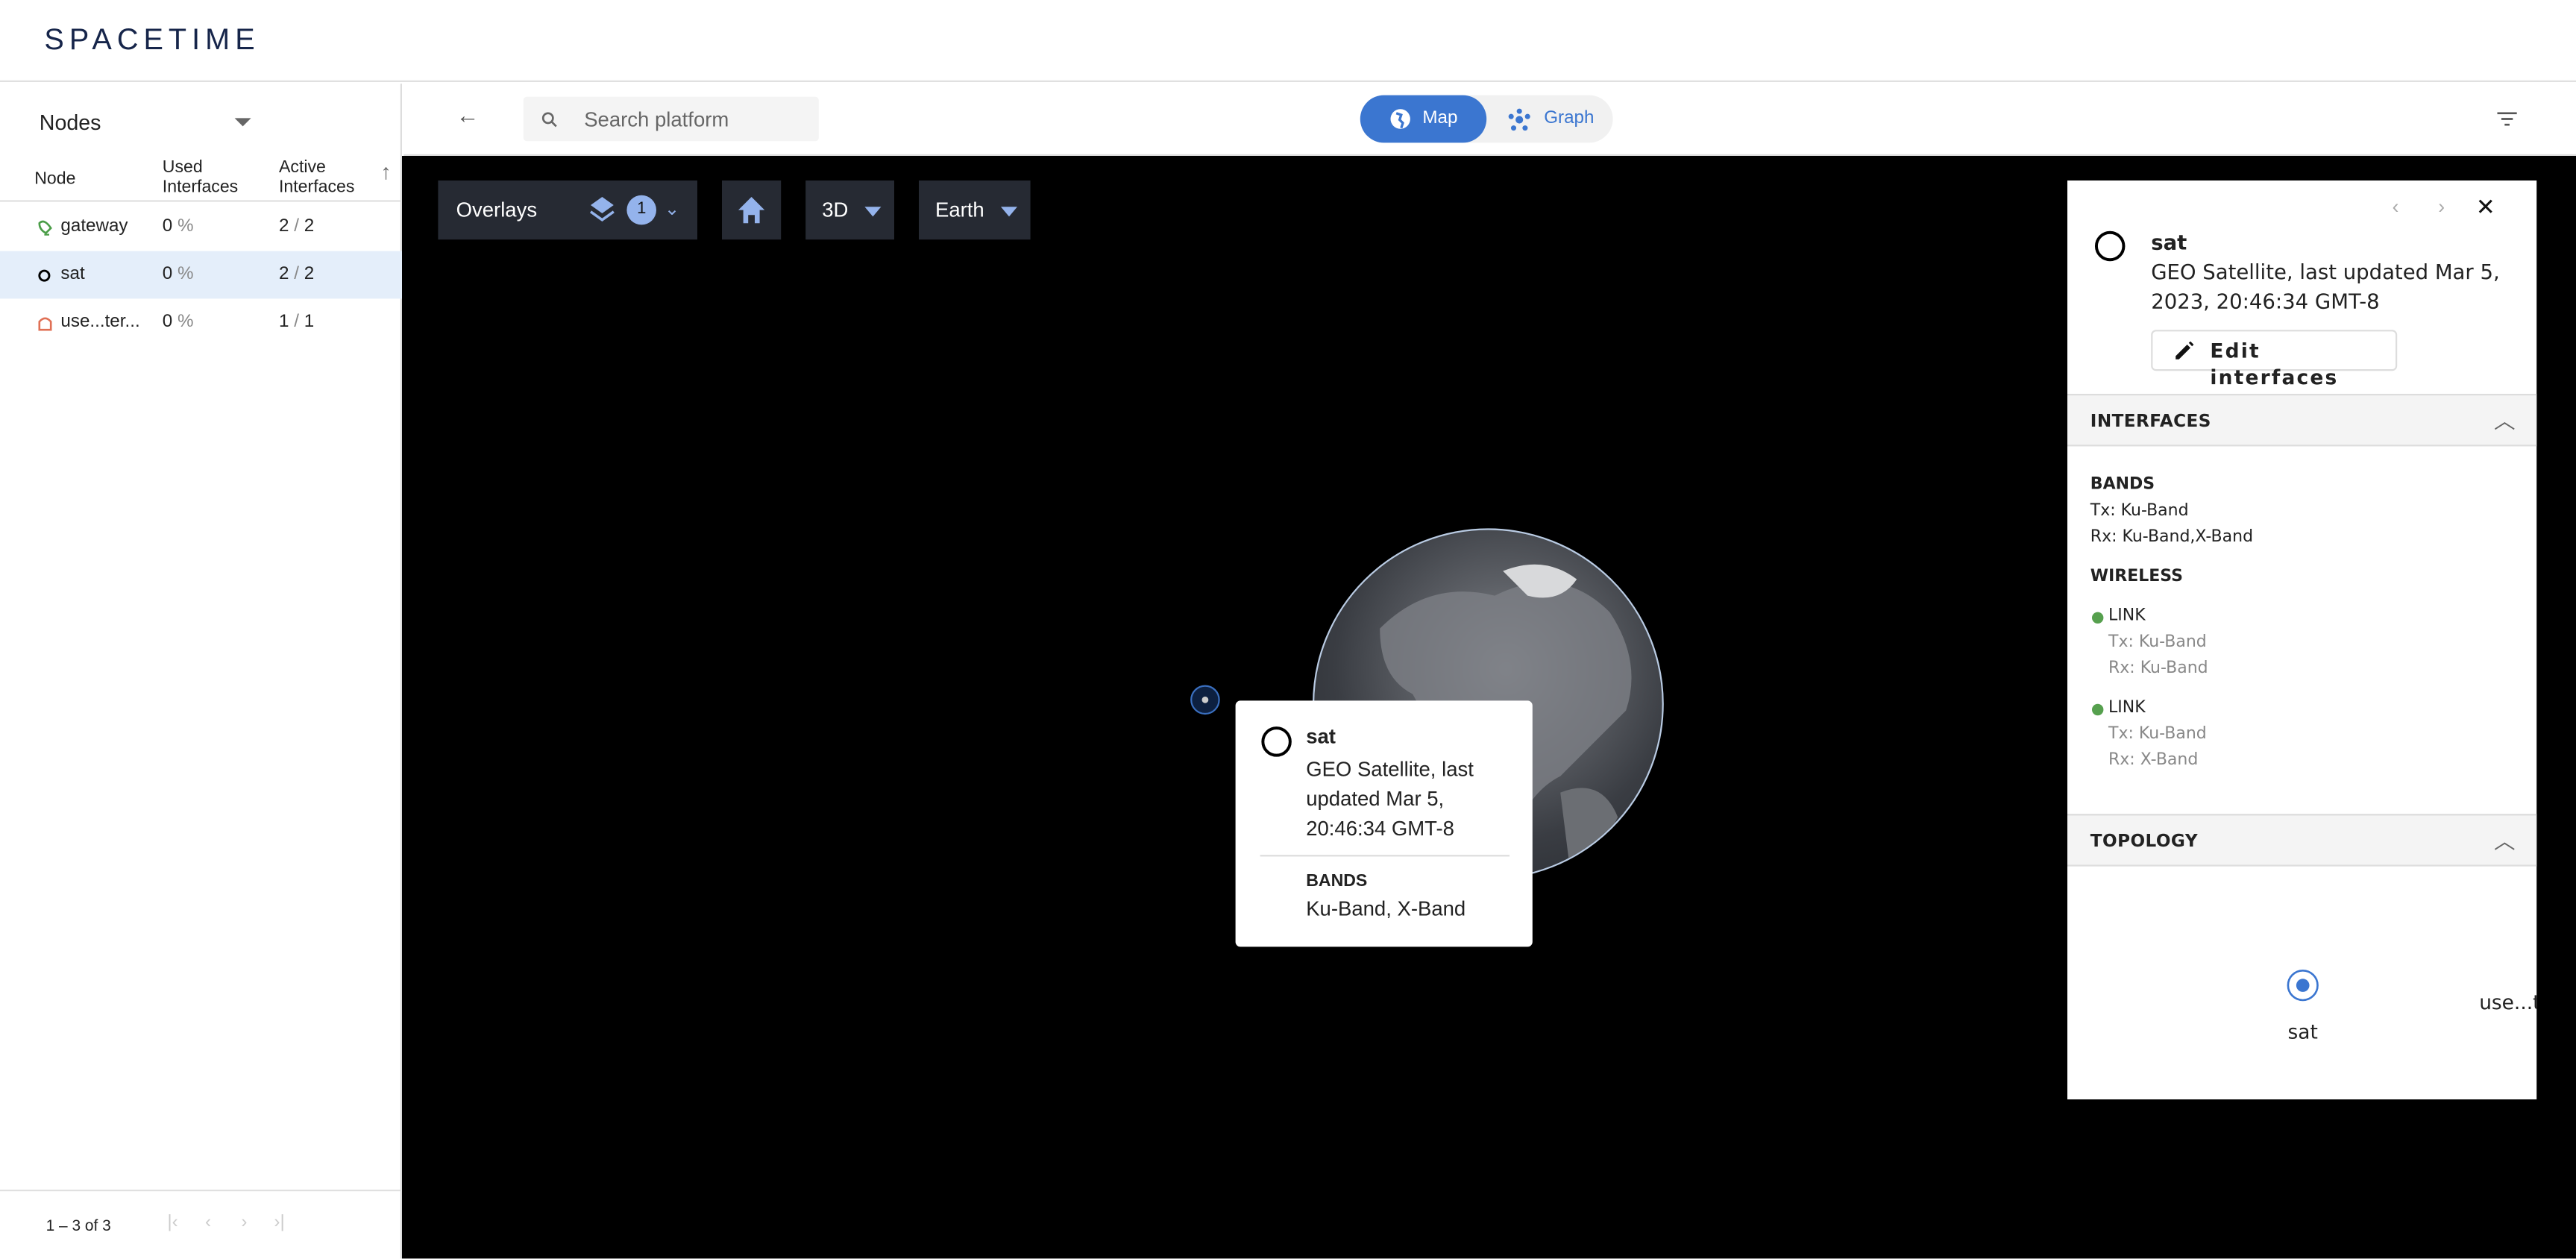  Describe the element at coordinates (1321, 737) in the screenshot. I see `tooltip-title: sat` at that location.